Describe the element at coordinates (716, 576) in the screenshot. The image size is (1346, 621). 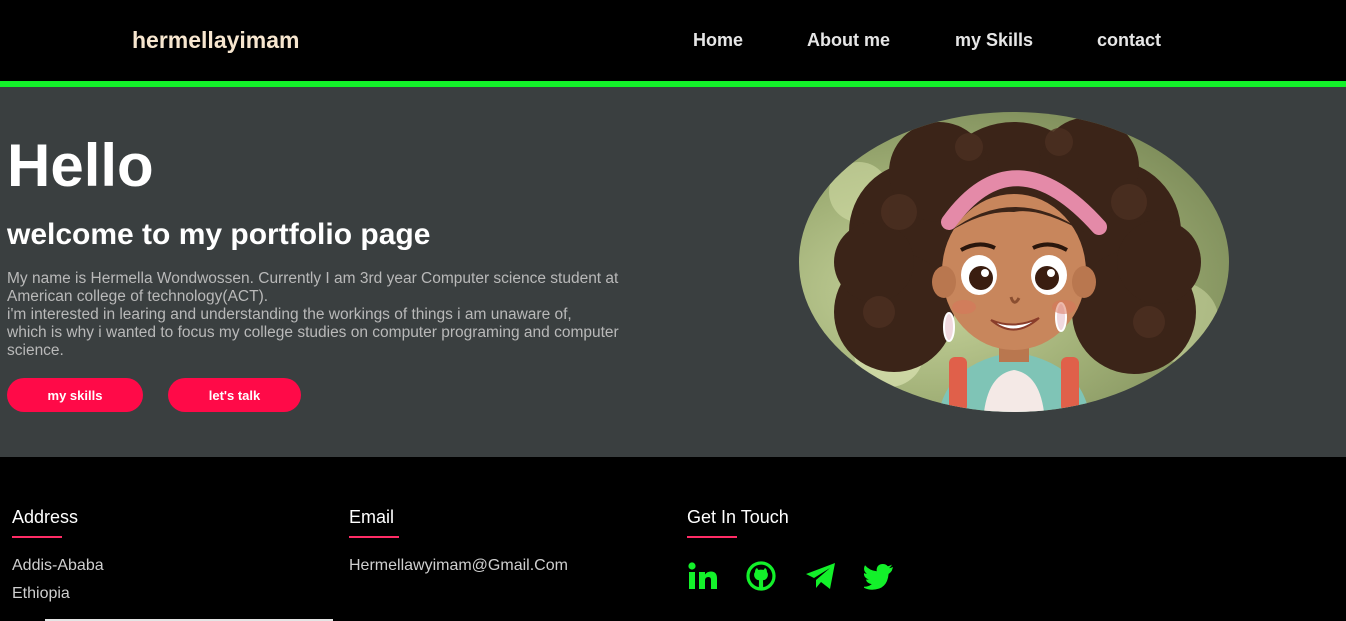
I see `linkedin-icon` at that location.